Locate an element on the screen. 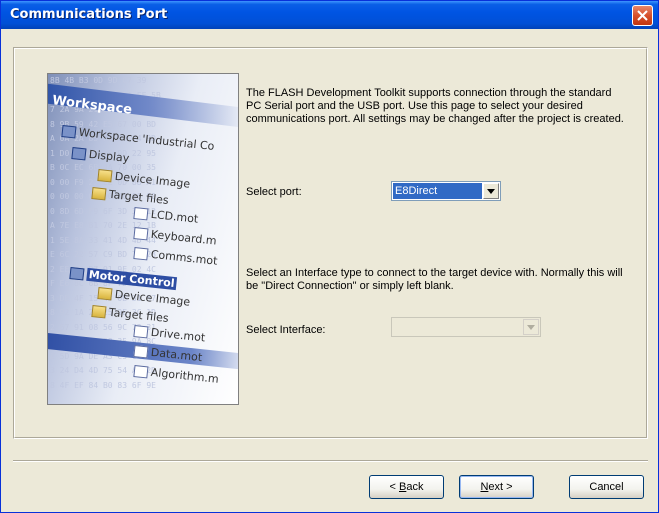 The height and width of the screenshot is (513, 659). interface-select-value is located at coordinates (457, 327).